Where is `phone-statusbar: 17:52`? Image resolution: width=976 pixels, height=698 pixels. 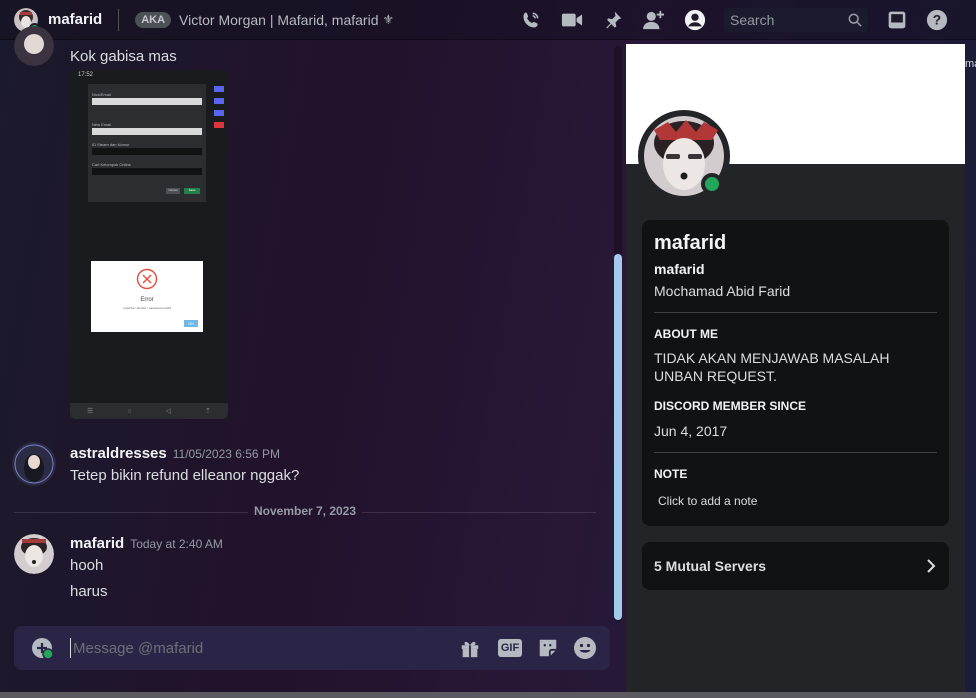 phone-statusbar: 17:52 is located at coordinates (149, 75).